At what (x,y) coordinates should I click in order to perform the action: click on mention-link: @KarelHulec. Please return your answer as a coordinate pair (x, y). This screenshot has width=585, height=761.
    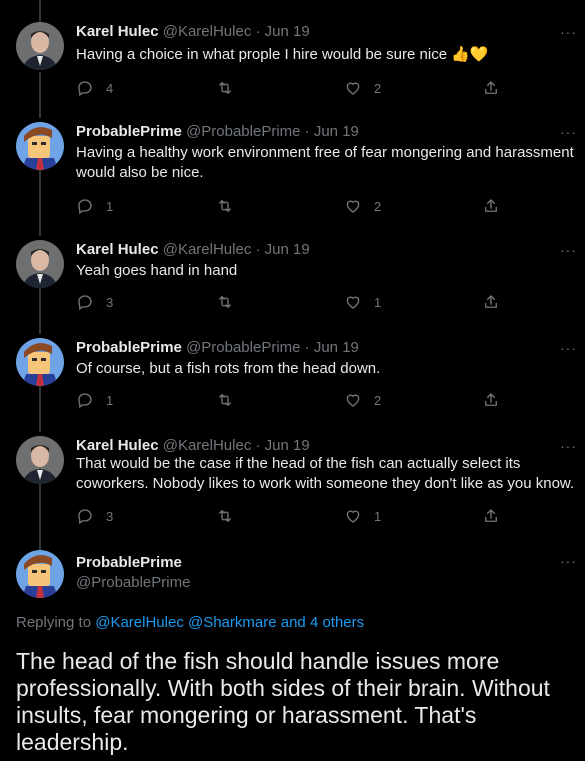
    Looking at the image, I should click on (139, 622).